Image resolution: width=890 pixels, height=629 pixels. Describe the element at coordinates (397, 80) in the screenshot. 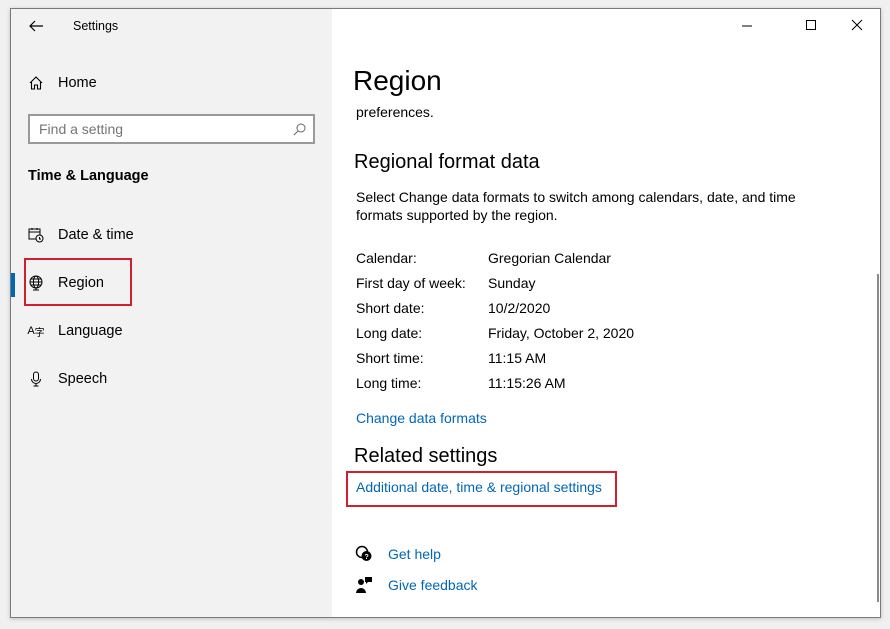

I see `page-title: Region` at that location.